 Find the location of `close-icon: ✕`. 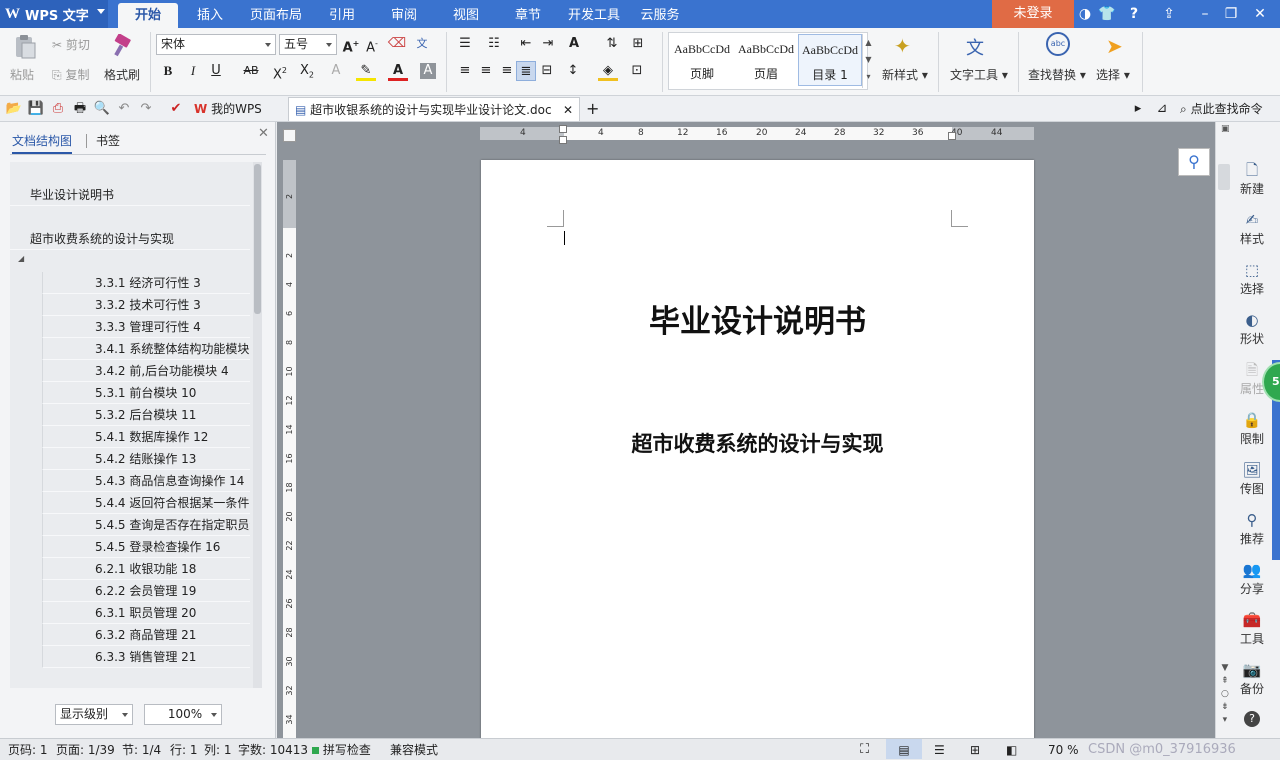

close-icon: ✕ is located at coordinates (1260, 14).